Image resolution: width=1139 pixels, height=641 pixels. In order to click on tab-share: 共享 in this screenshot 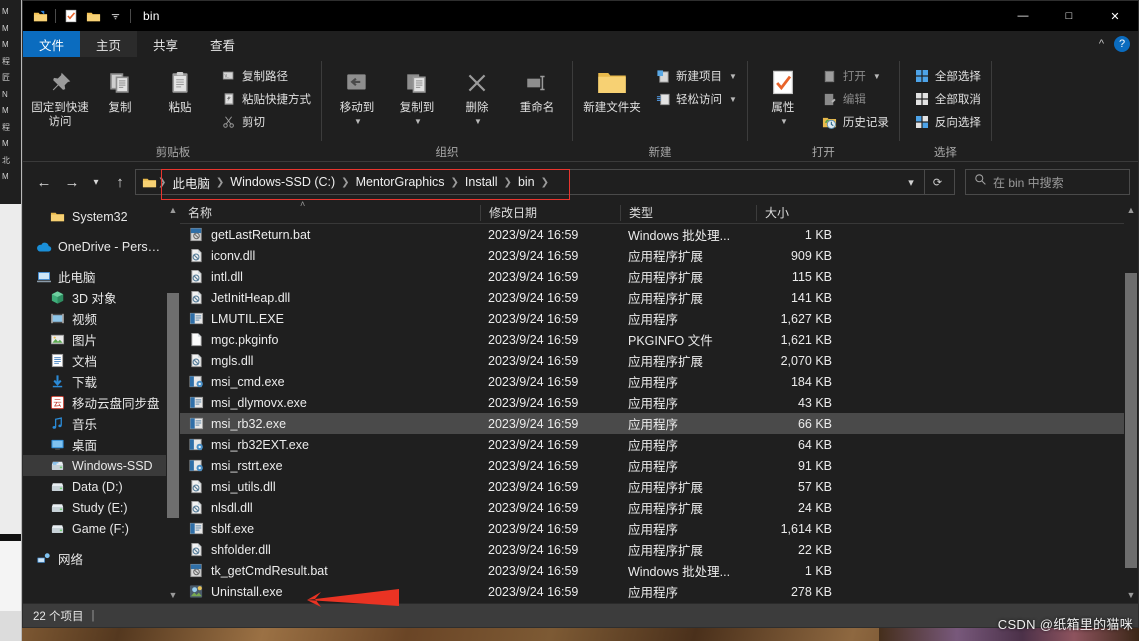, I will do `click(165, 44)`.